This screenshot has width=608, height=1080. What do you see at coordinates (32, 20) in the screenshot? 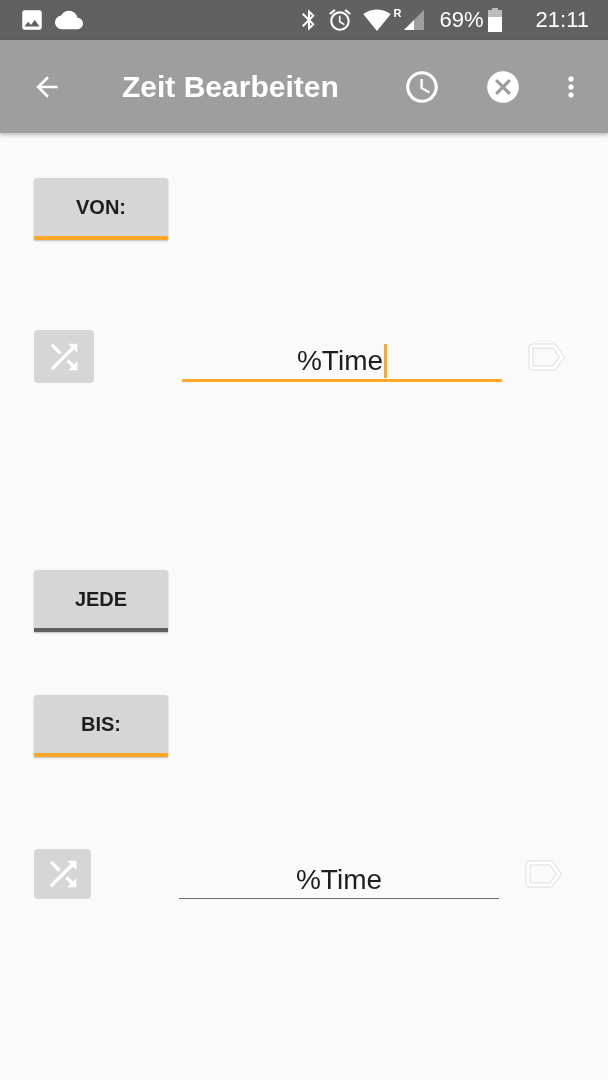
I see `image-icon` at bounding box center [32, 20].